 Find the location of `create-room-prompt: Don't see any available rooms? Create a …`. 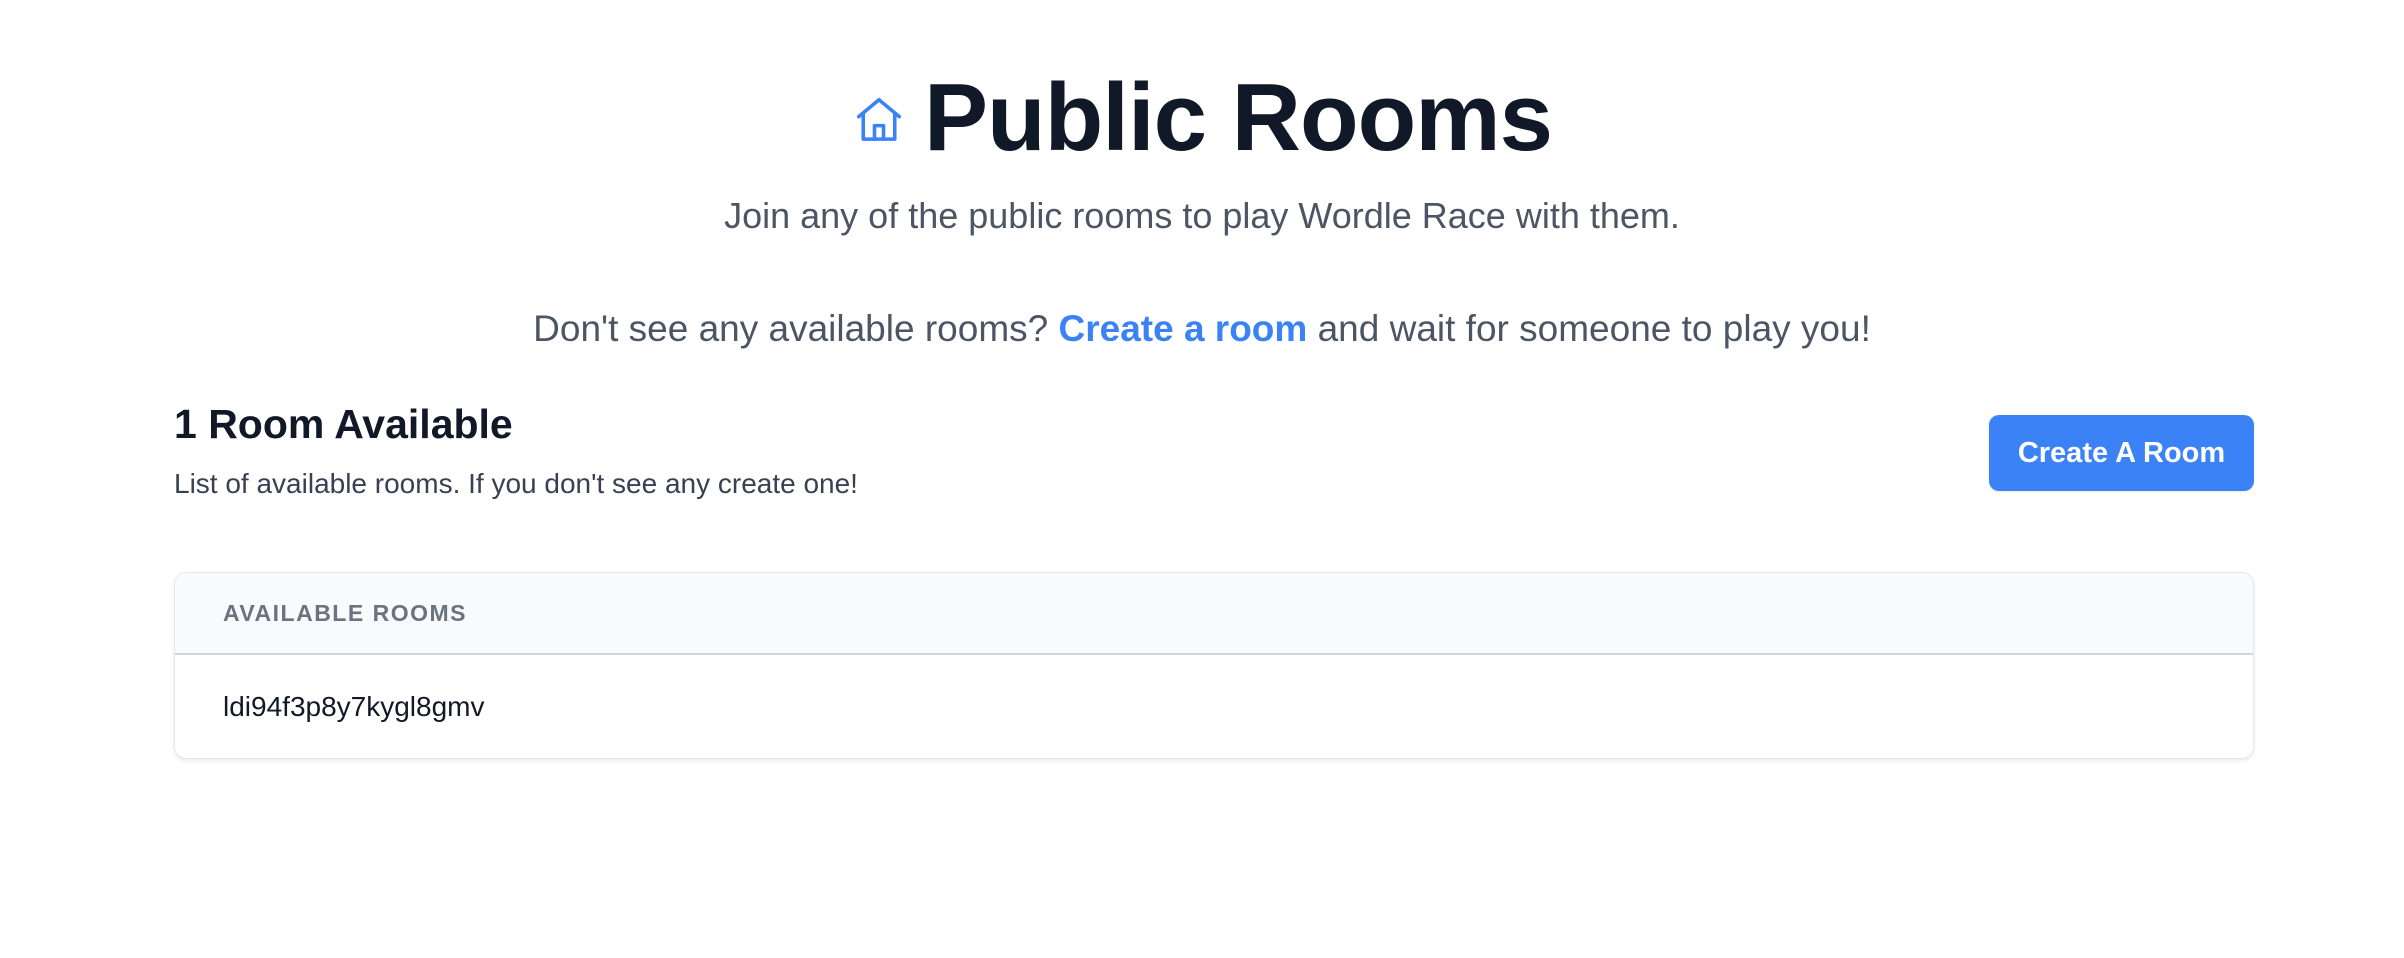

create-room-prompt: Don't see any available rooms? Create a … is located at coordinates (1202, 329).